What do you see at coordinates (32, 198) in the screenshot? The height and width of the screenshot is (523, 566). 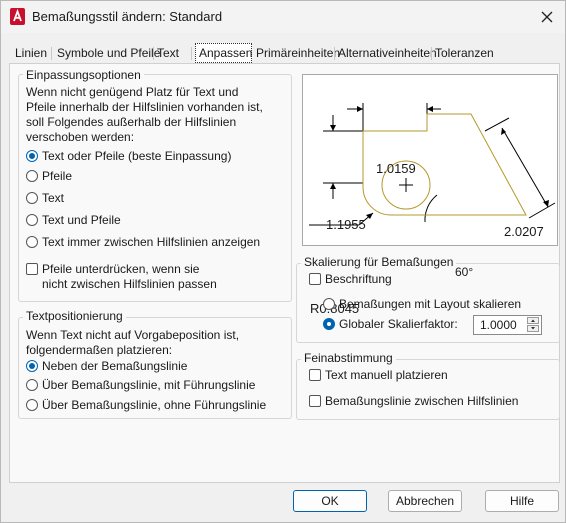 I see `radio-text` at bounding box center [32, 198].